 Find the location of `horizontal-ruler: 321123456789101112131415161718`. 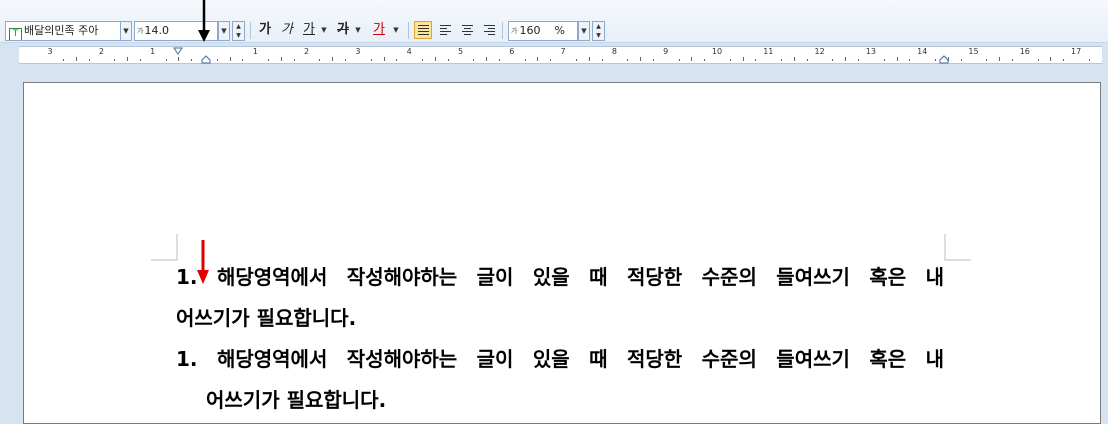

horizontal-ruler: 321123456789101112131415161718 is located at coordinates (560, 55).